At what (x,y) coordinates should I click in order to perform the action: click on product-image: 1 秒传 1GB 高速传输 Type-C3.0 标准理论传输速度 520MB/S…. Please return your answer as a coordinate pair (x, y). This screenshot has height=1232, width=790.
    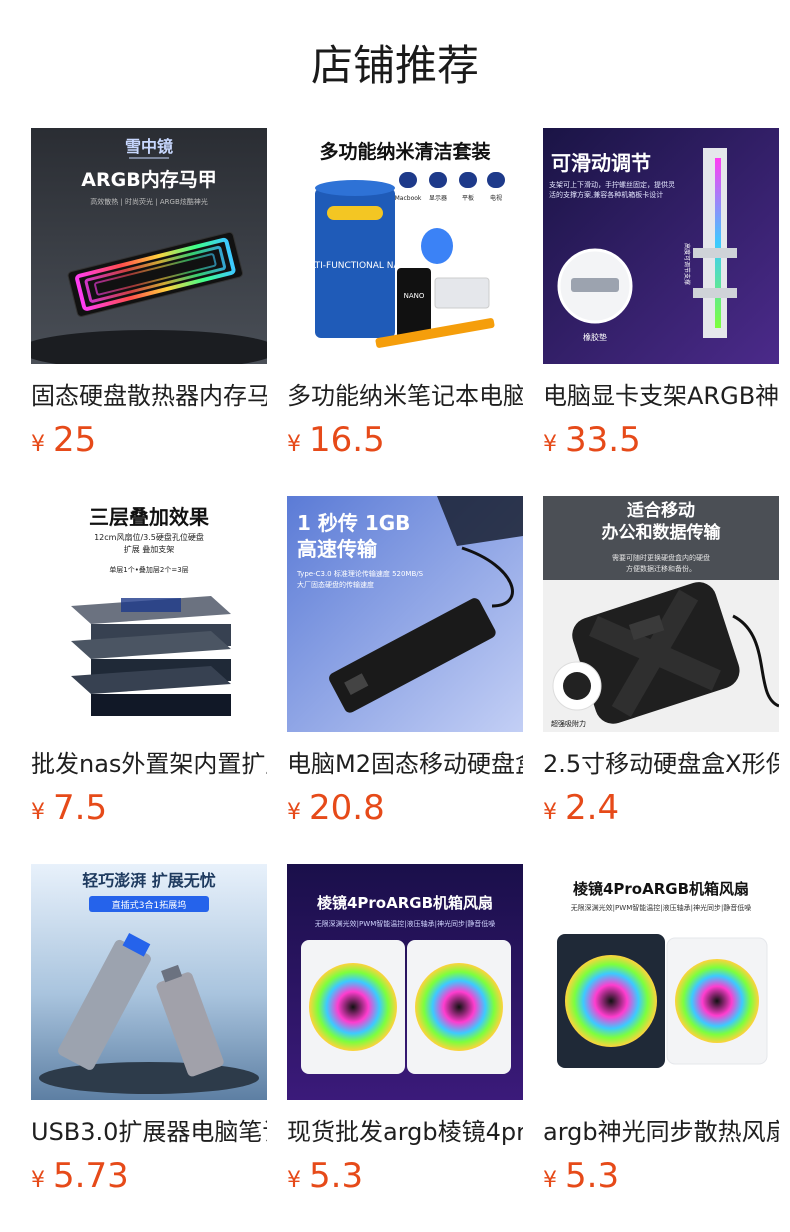
    Looking at the image, I should click on (405, 614).